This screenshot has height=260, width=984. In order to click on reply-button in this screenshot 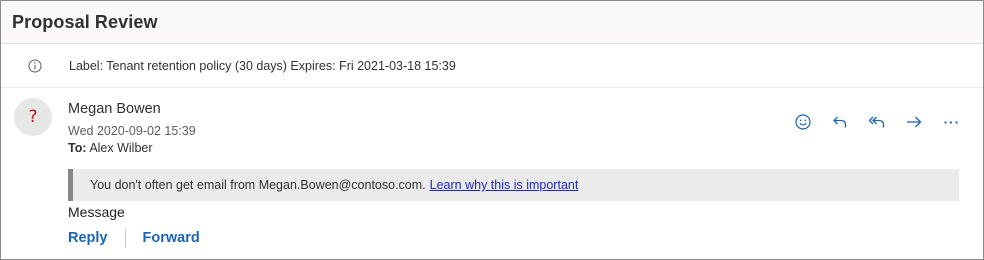, I will do `click(839, 122)`.